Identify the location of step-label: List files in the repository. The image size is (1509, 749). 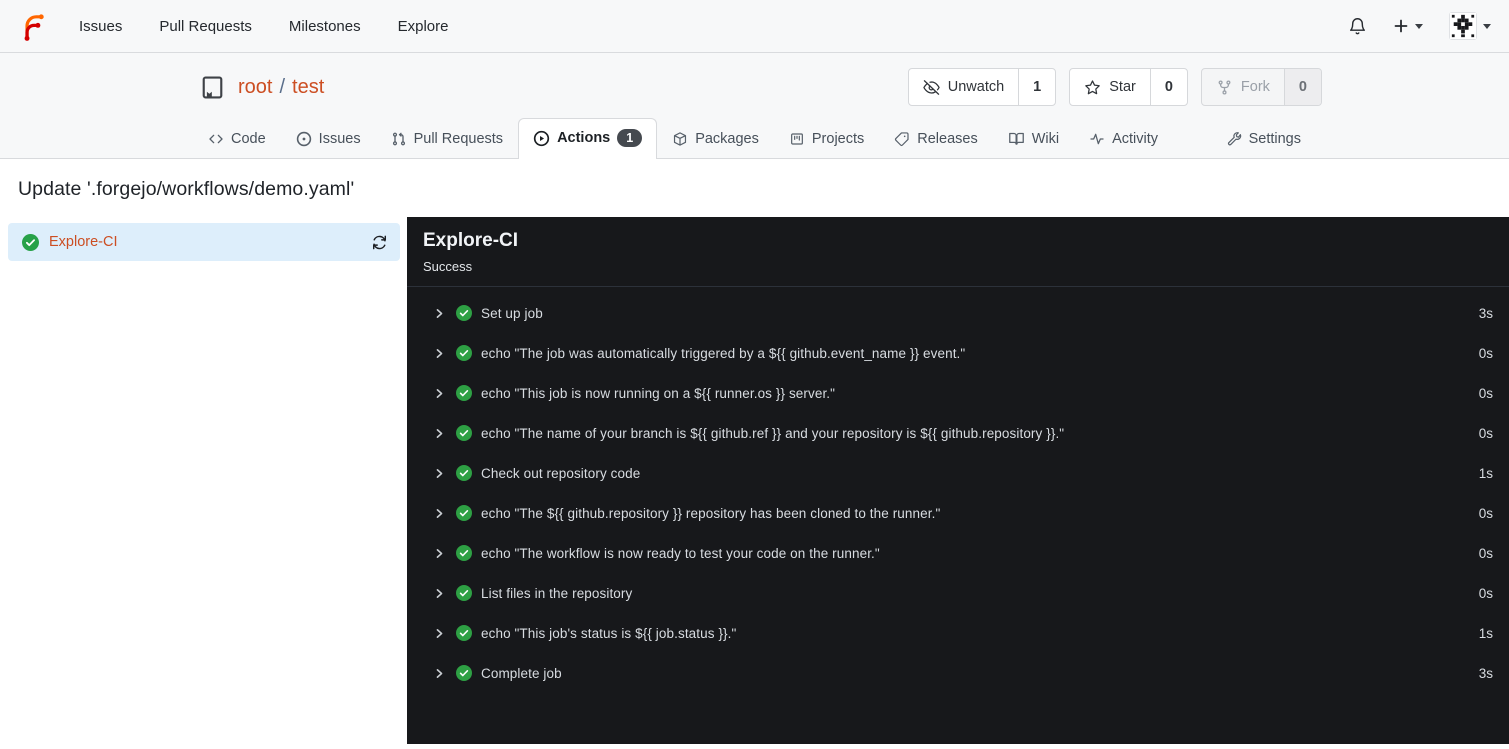
(557, 593).